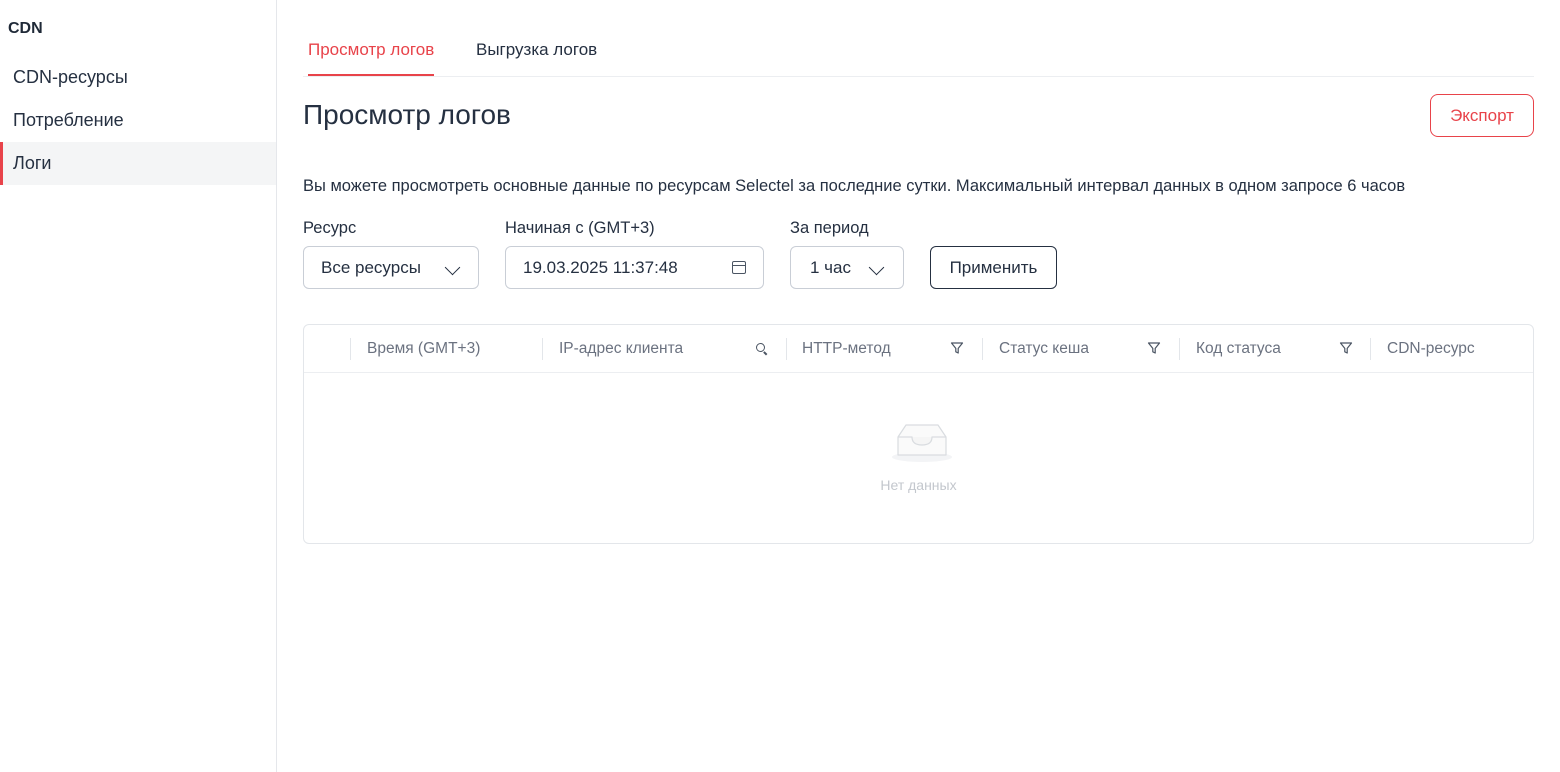  I want to click on export-button: Экспорт, so click(1482, 115).